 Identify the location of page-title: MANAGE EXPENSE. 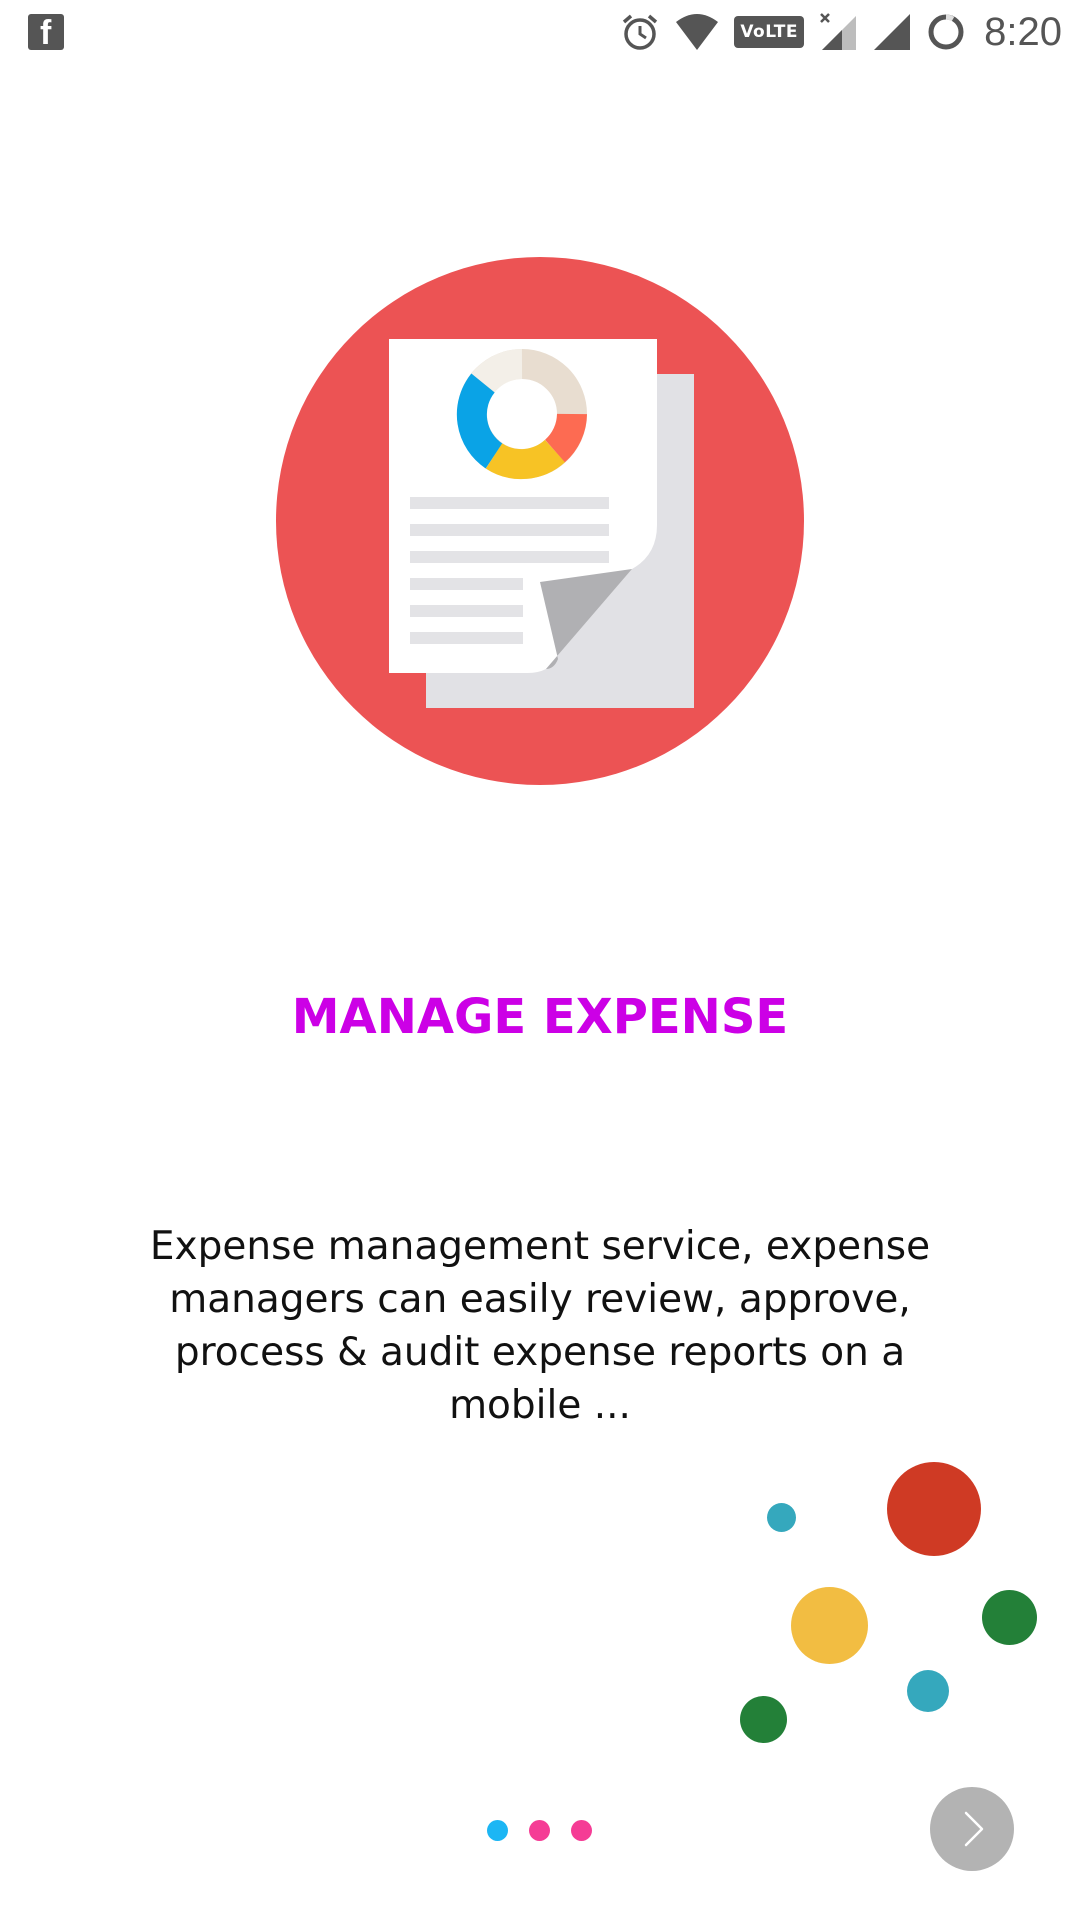
(540, 1017).